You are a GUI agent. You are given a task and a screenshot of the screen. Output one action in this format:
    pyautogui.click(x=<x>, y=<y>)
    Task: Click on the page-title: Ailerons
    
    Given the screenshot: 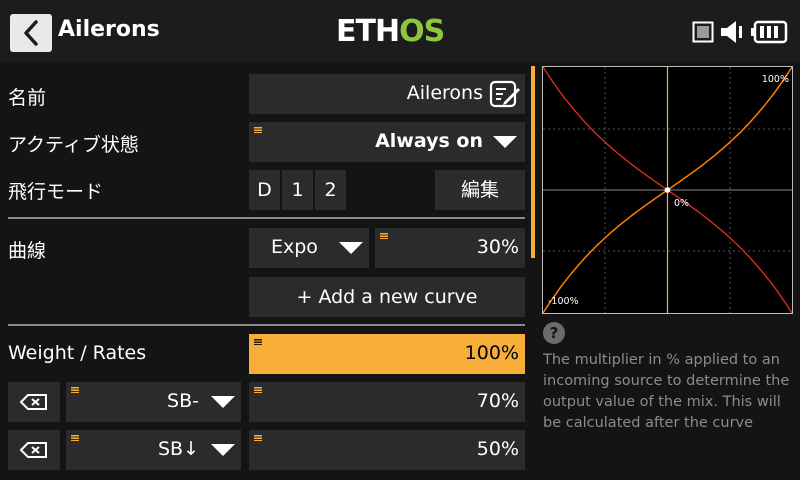 What is the action you would take?
    pyautogui.click(x=109, y=29)
    